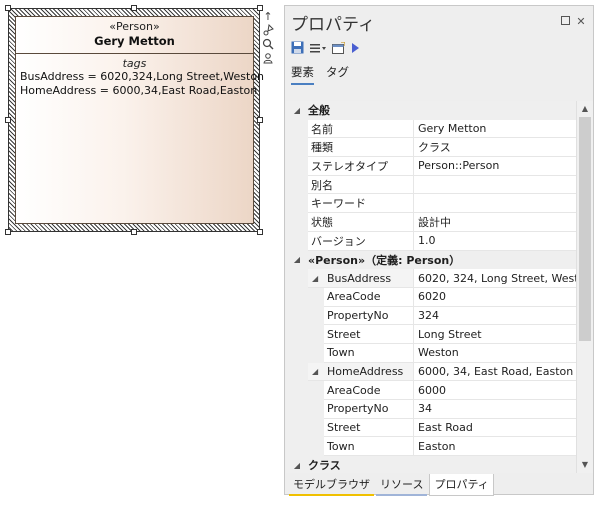 The image size is (600, 506). Describe the element at coordinates (8, 120) in the screenshot. I see `resize-handle-left` at that location.